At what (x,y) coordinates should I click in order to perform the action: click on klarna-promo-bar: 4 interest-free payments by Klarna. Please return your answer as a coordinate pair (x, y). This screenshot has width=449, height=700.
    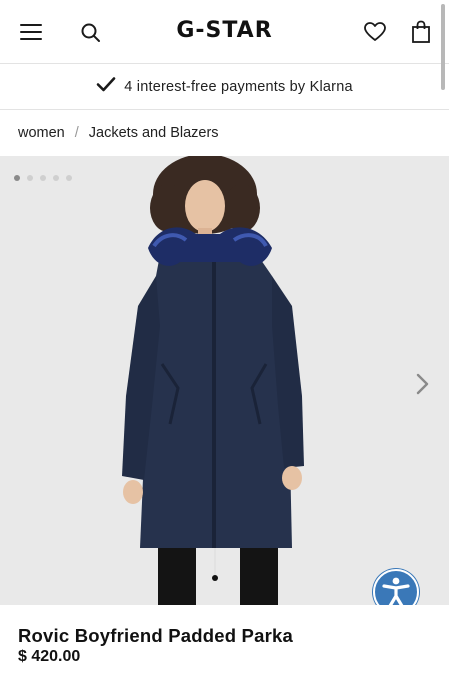
    Looking at the image, I should click on (224, 87).